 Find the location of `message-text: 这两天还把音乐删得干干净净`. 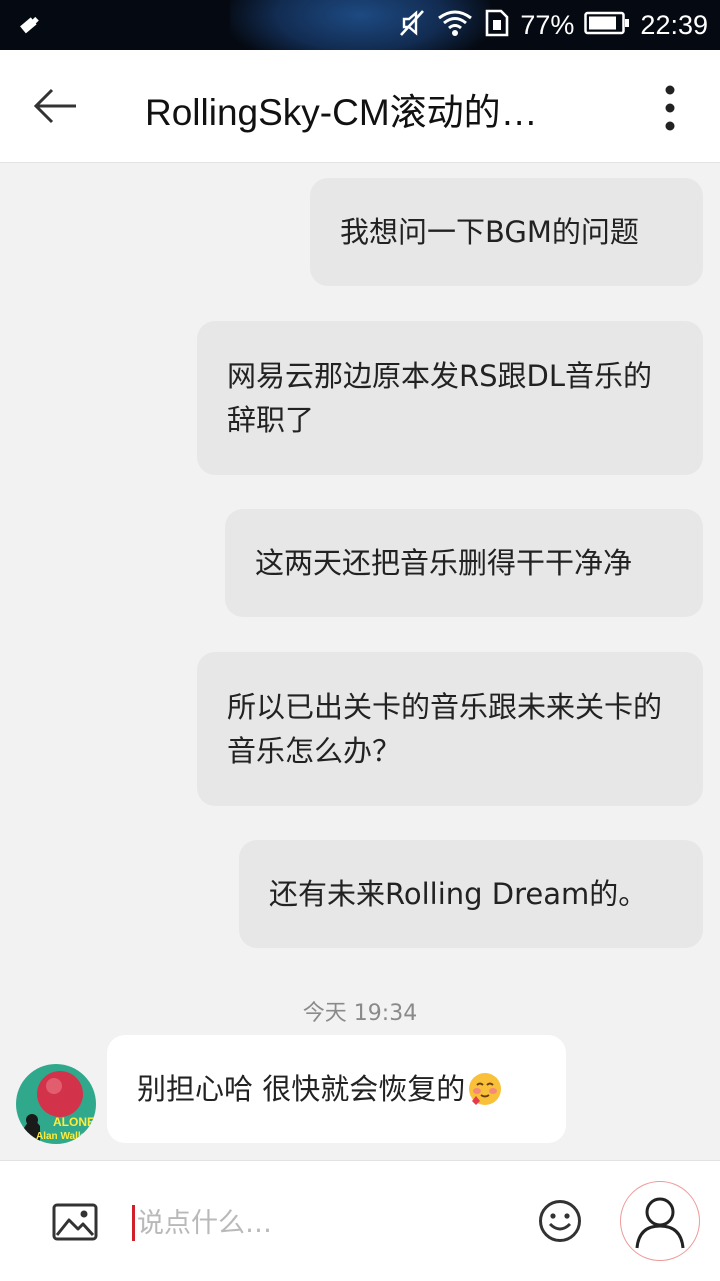

message-text: 这两天还把音乐删得干干净净 is located at coordinates (444, 563).